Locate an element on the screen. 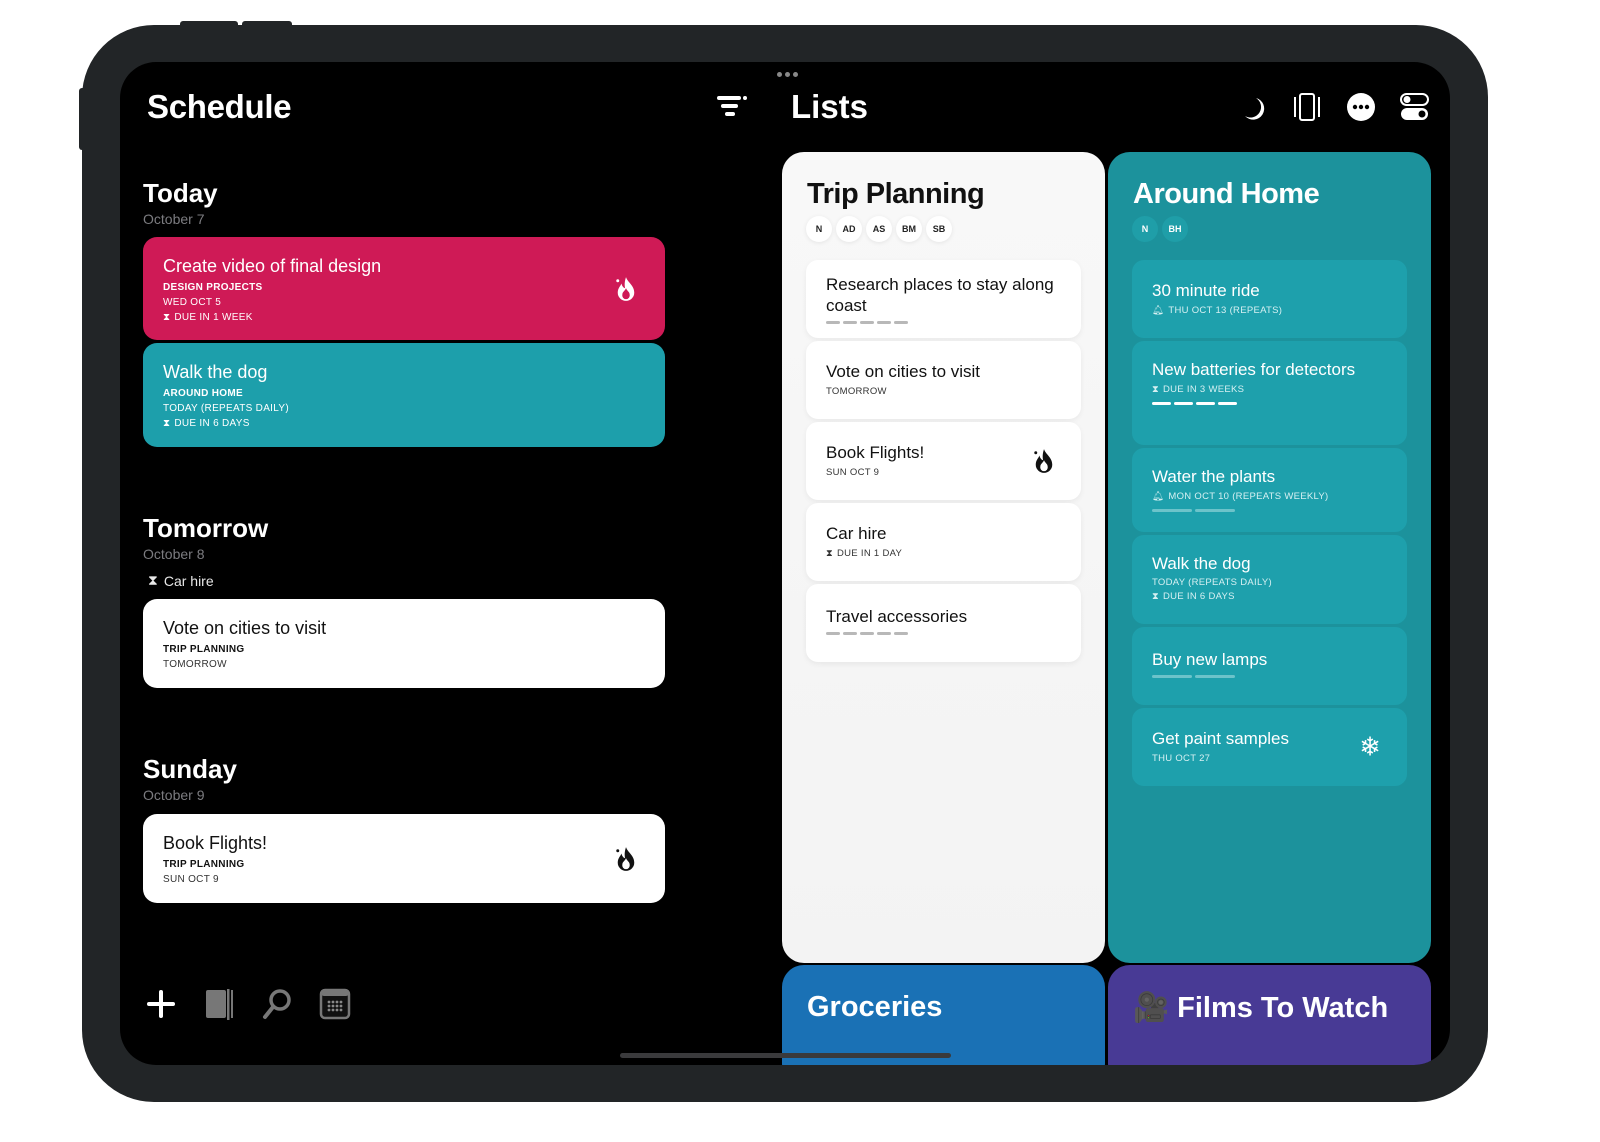  list-item: Get paint samples THU OCT 27 ❄ is located at coordinates (1269, 747).